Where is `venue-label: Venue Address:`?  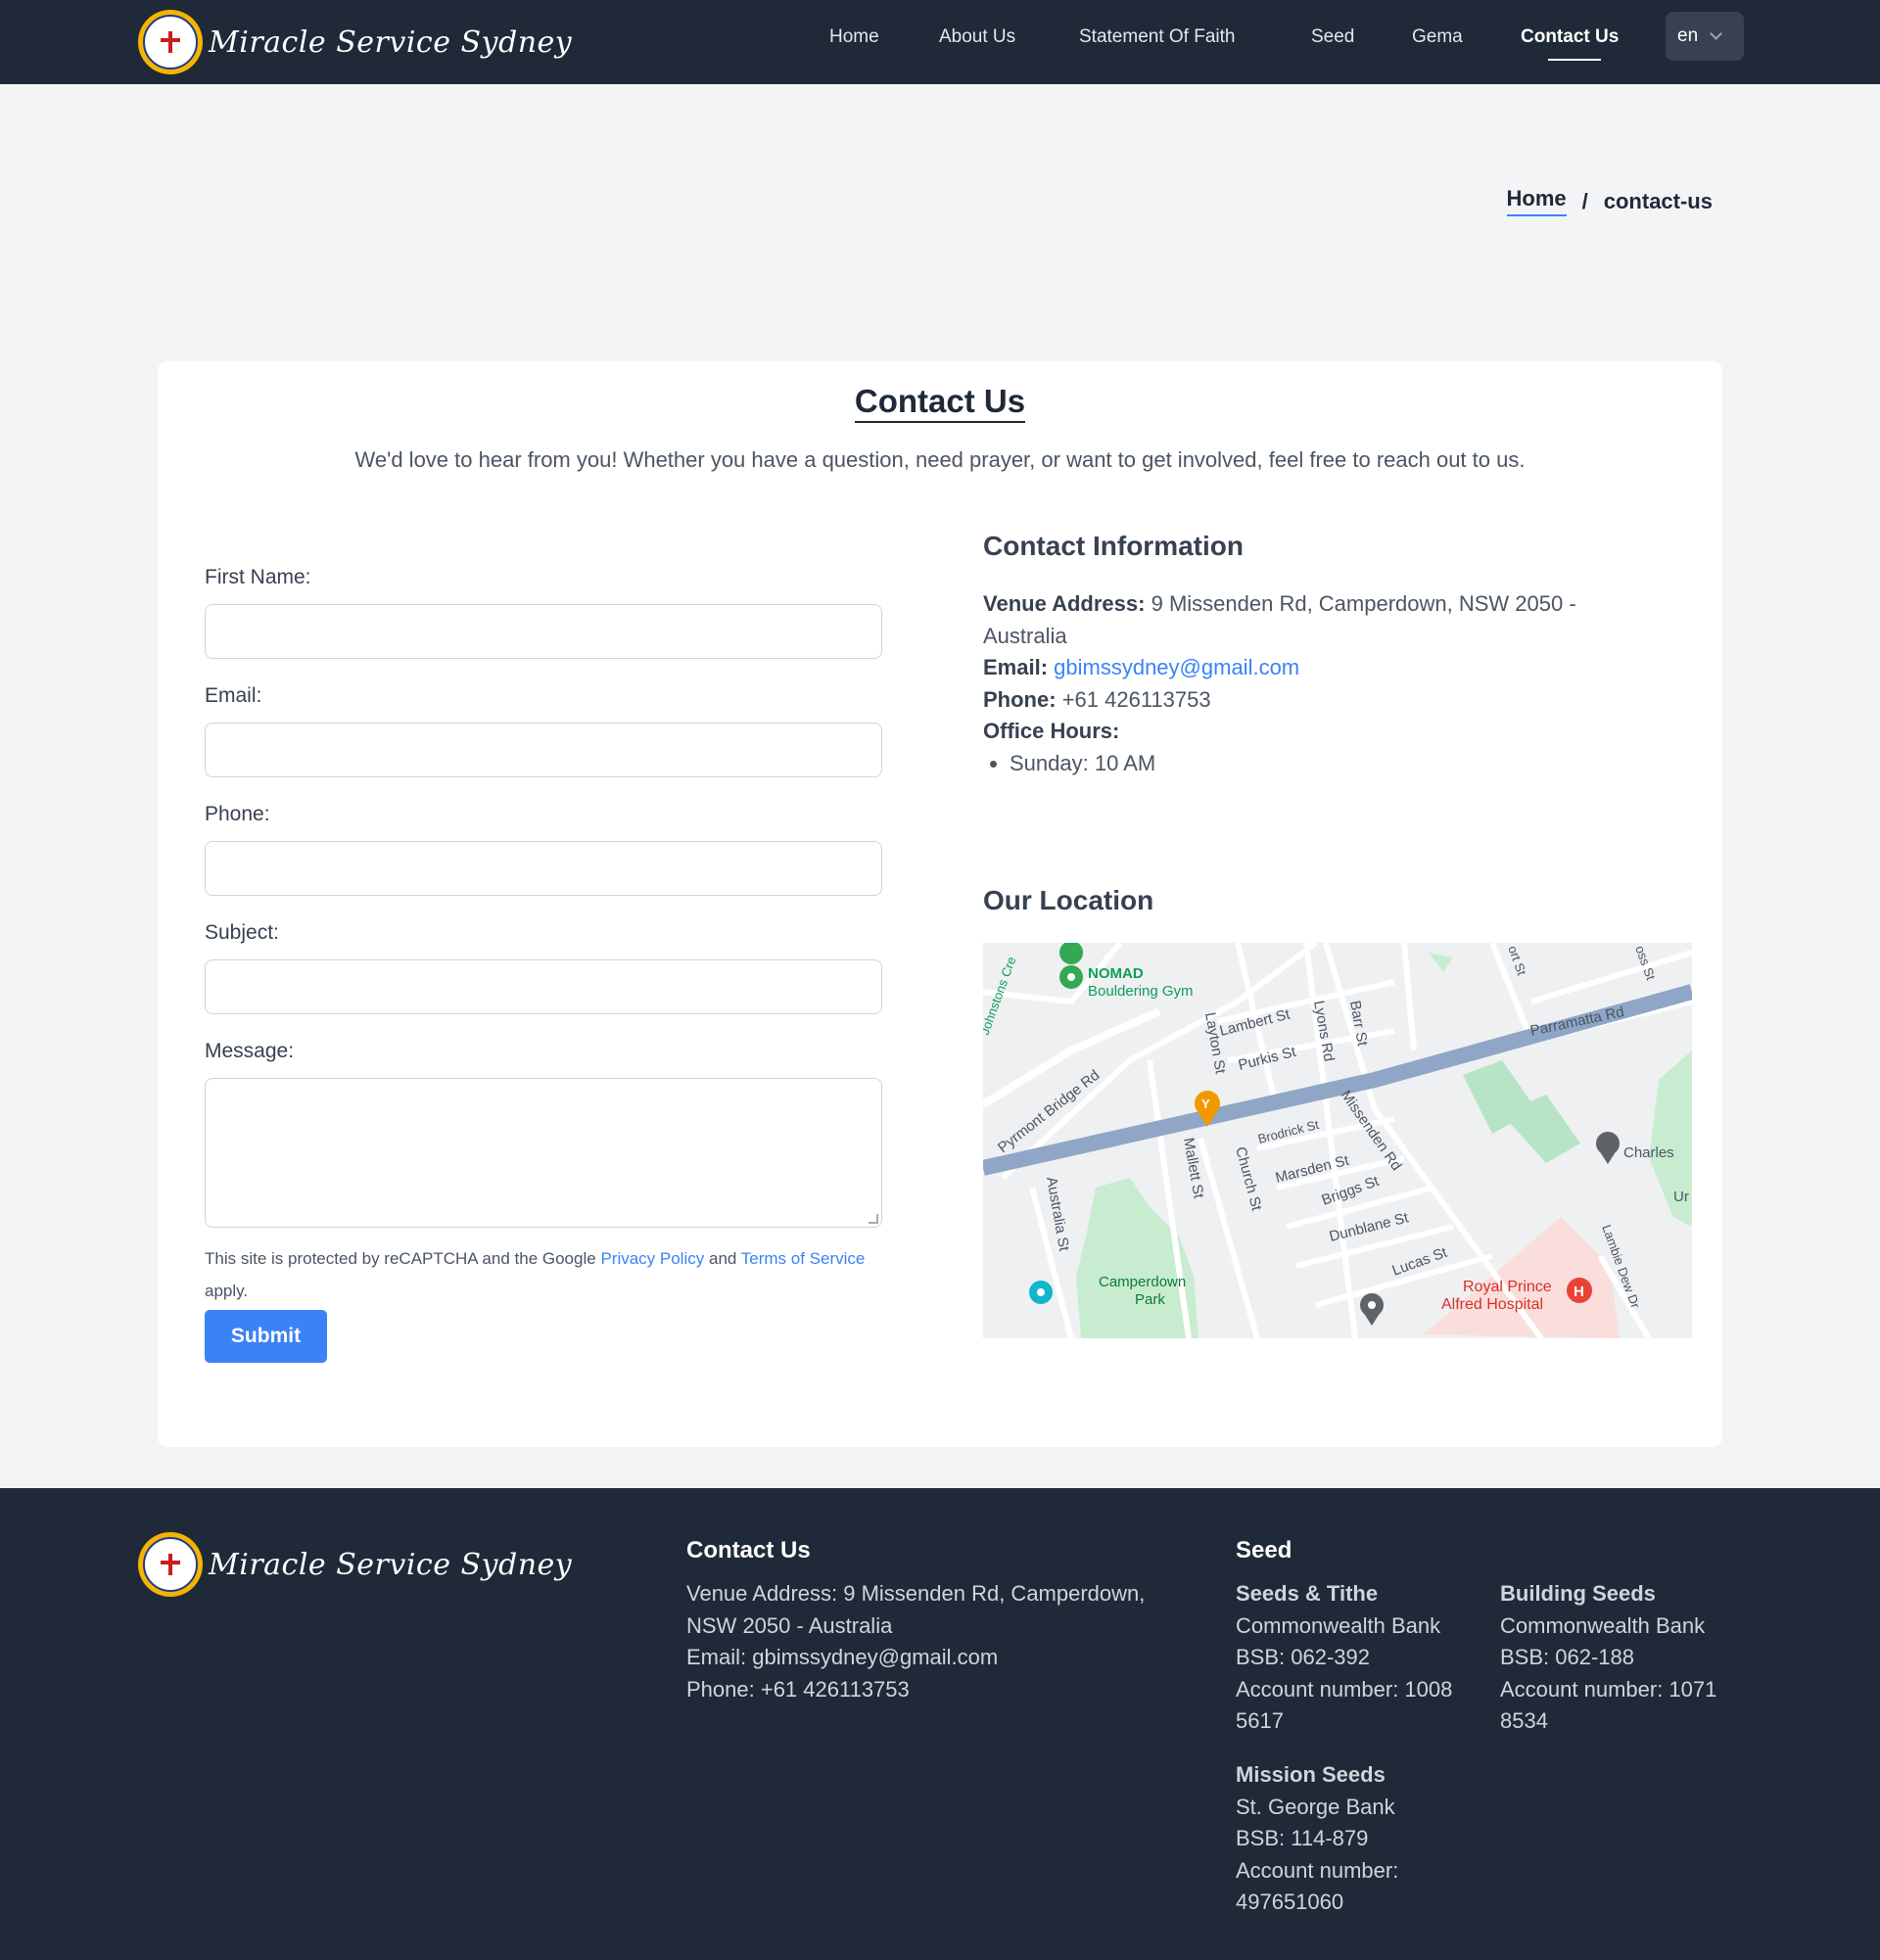
venue-label: Venue Address: is located at coordinates (1064, 603).